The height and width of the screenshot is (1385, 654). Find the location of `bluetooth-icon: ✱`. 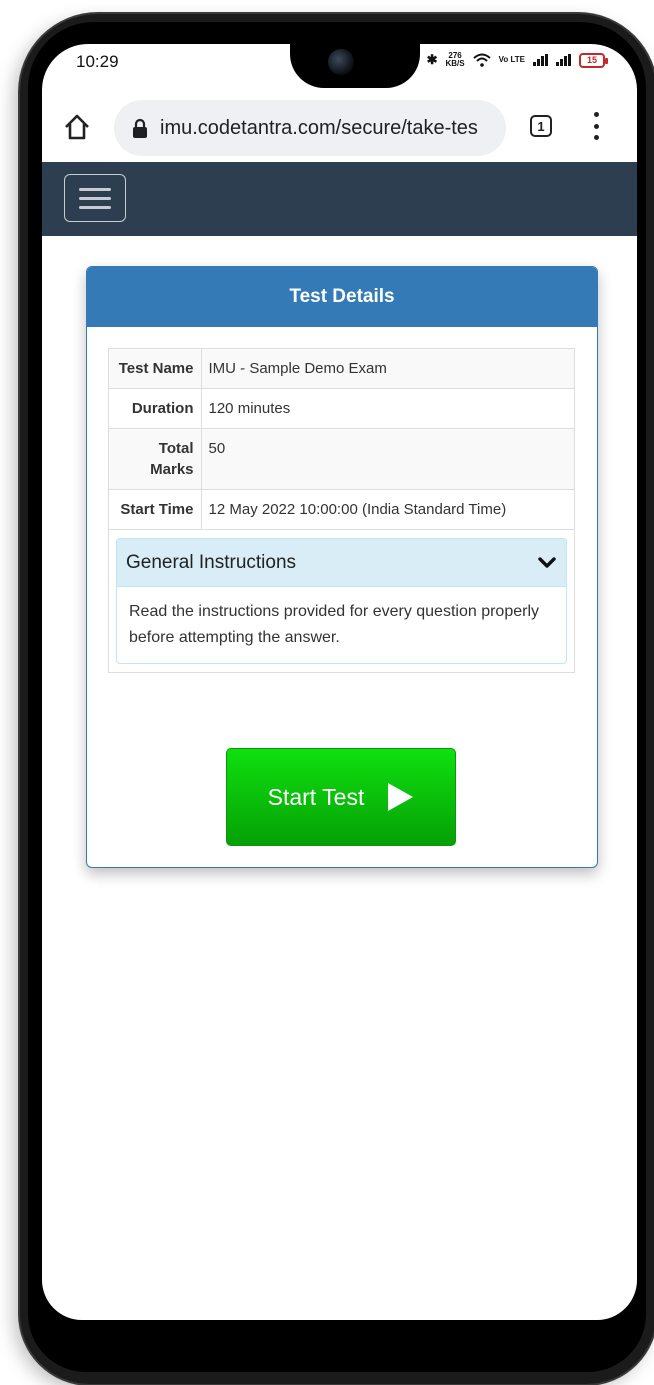

bluetooth-icon: ✱ is located at coordinates (432, 59).